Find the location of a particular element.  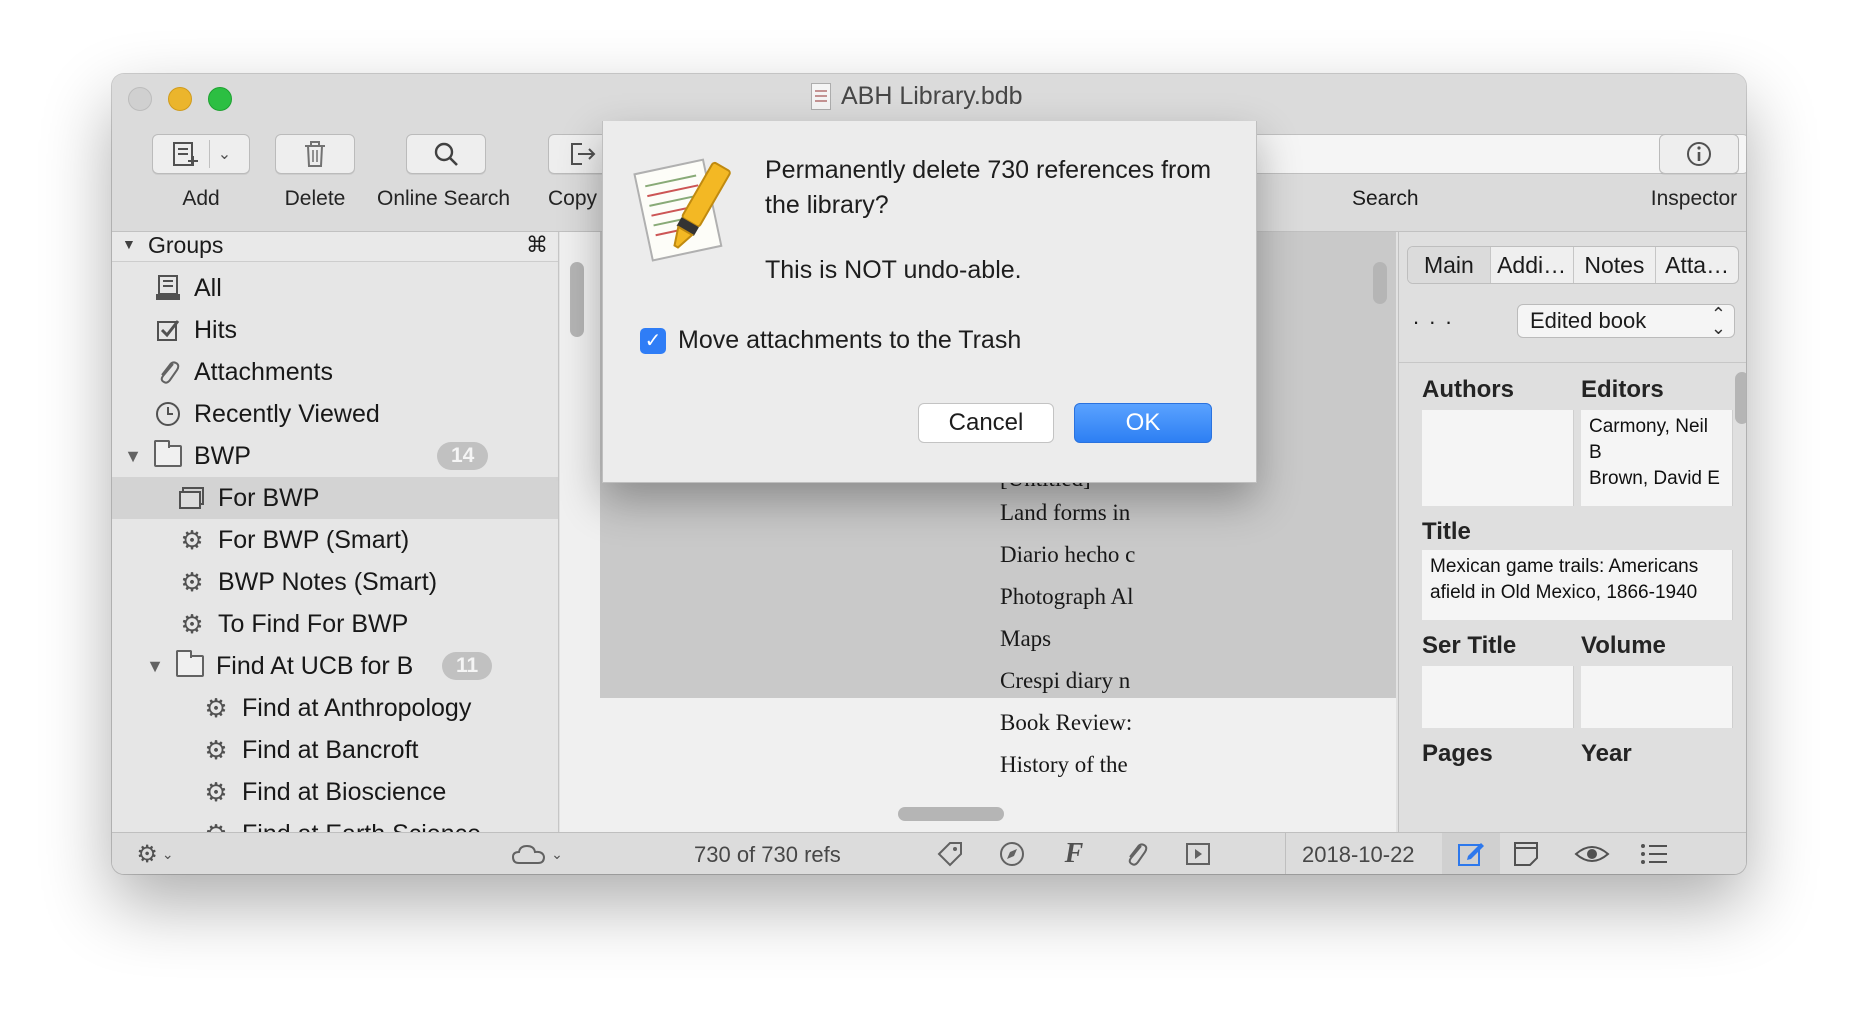

title-bar: ABH Library.bdb is located at coordinates (929, 99).